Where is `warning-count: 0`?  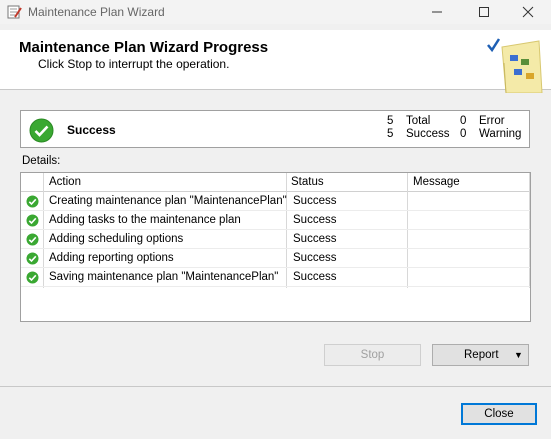 warning-count: 0 is located at coordinates (463, 134).